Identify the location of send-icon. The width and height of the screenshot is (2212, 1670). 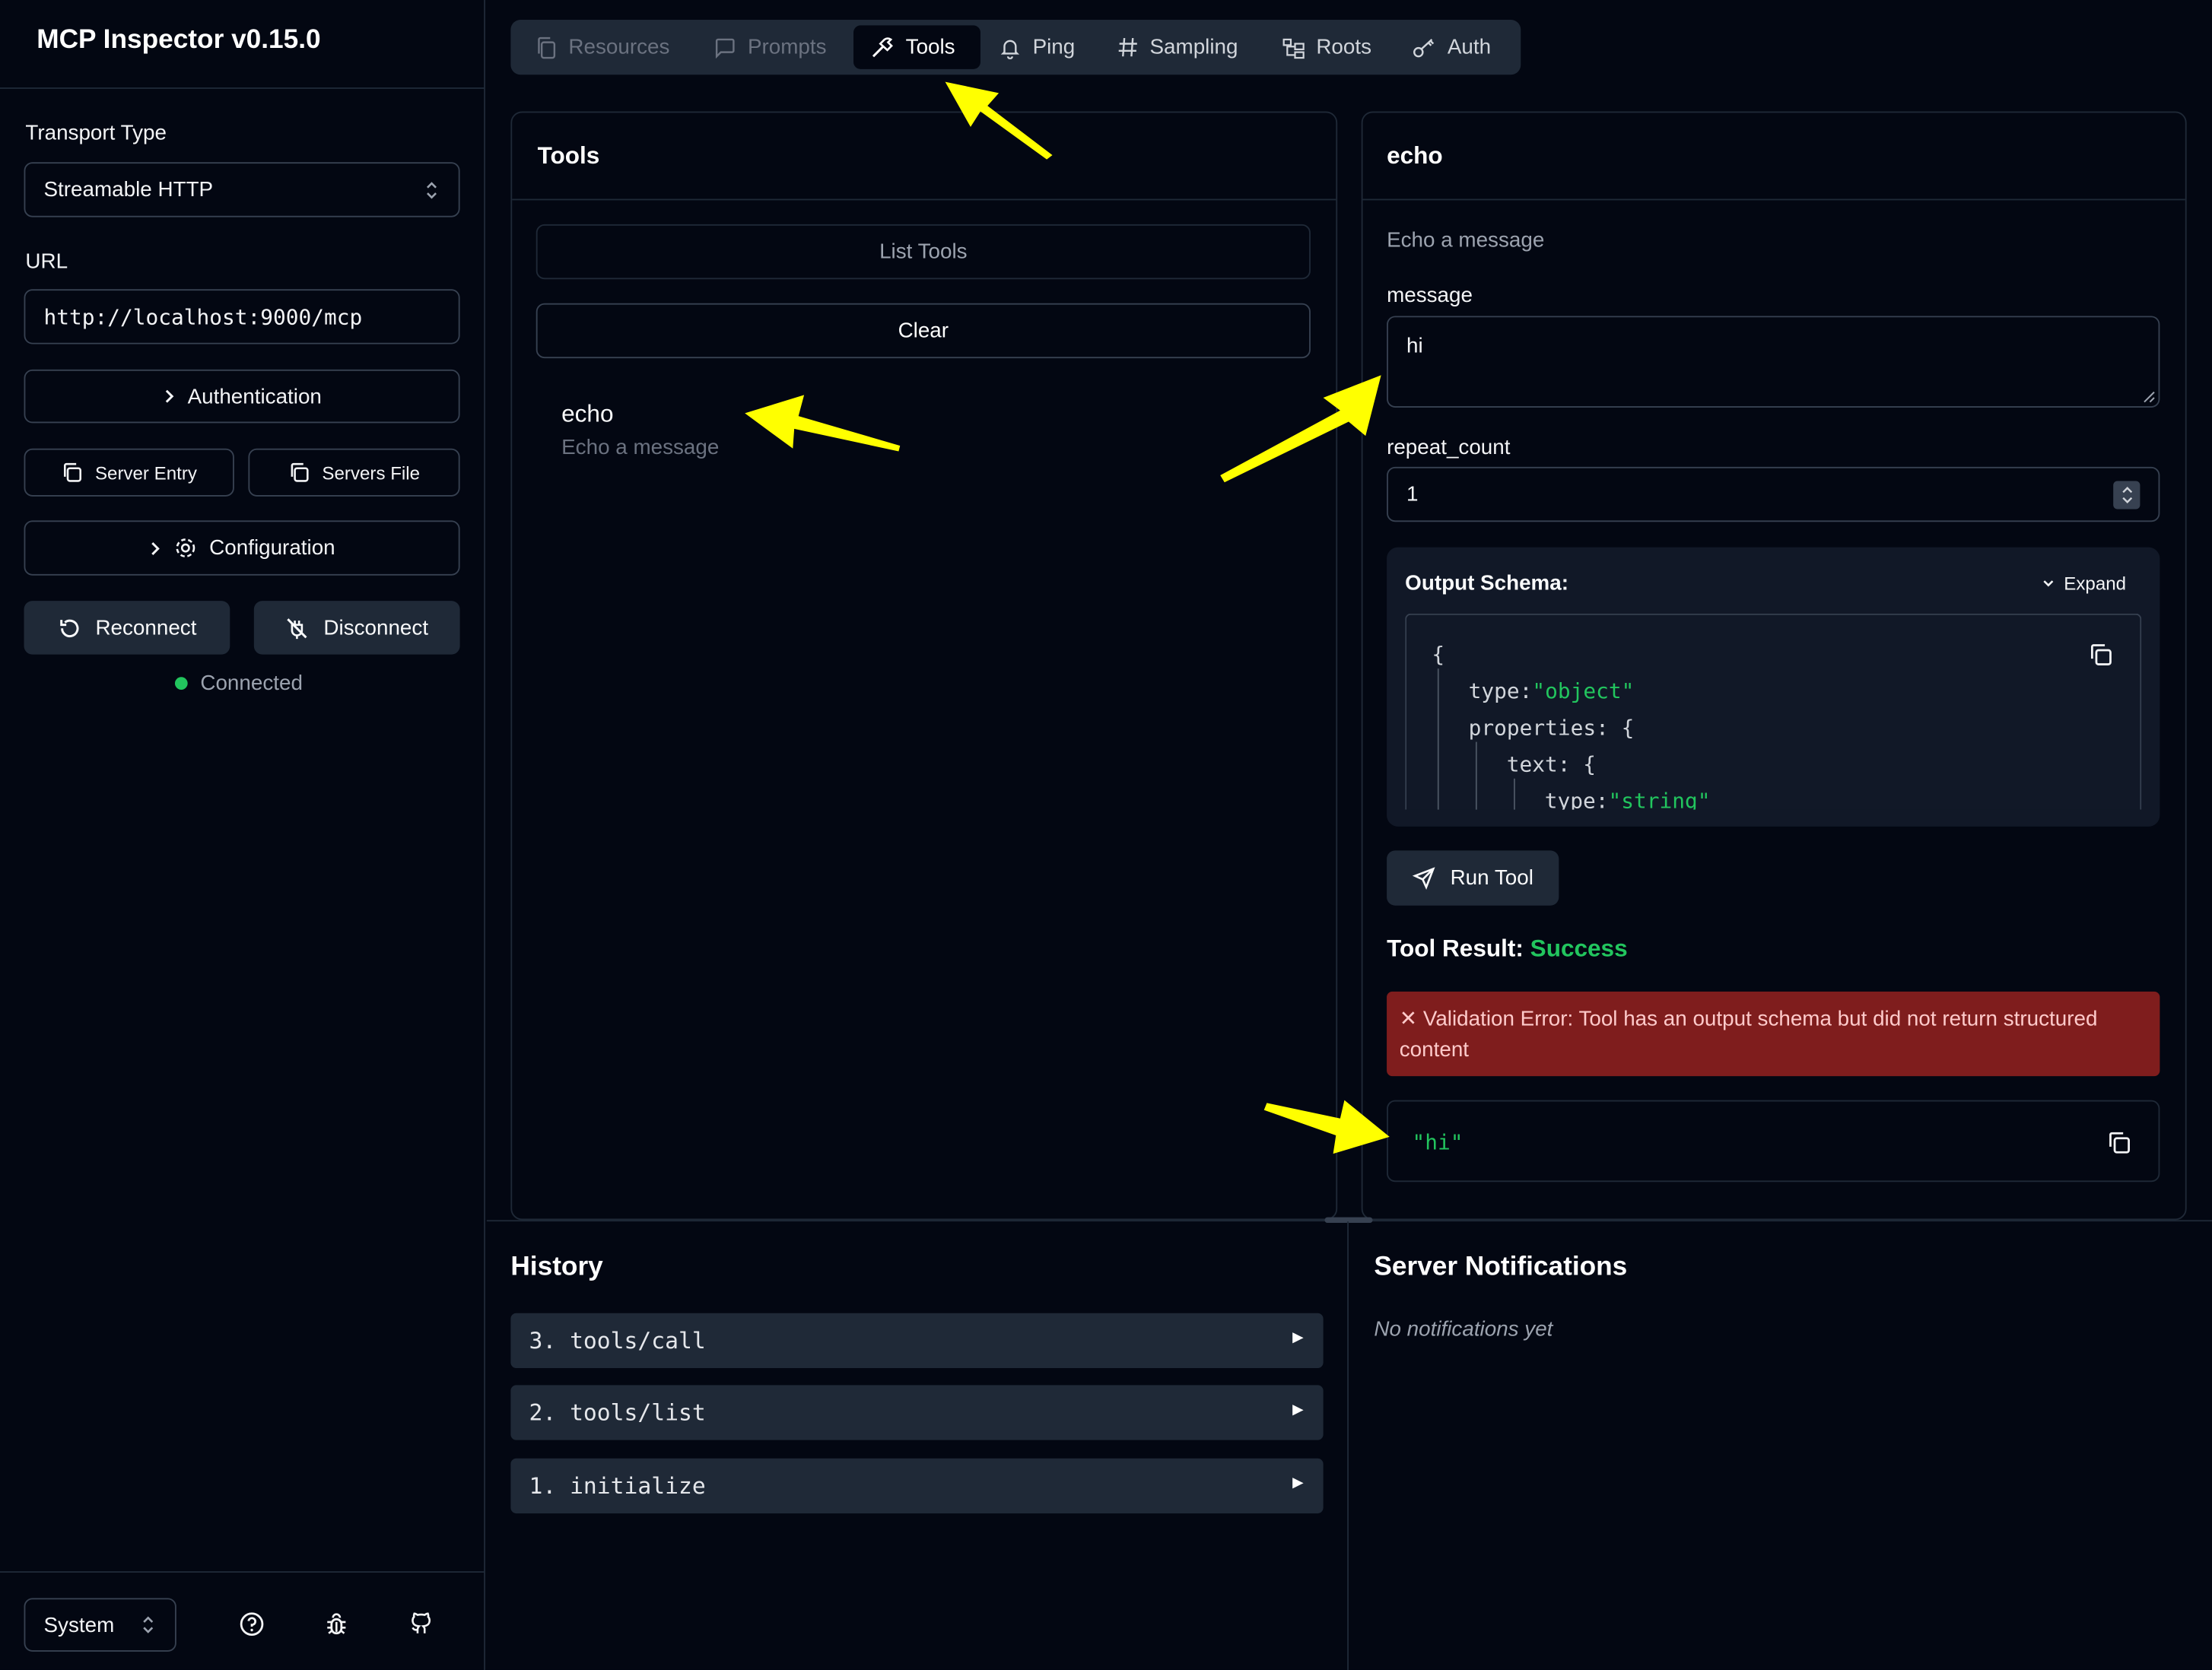
(1424, 878).